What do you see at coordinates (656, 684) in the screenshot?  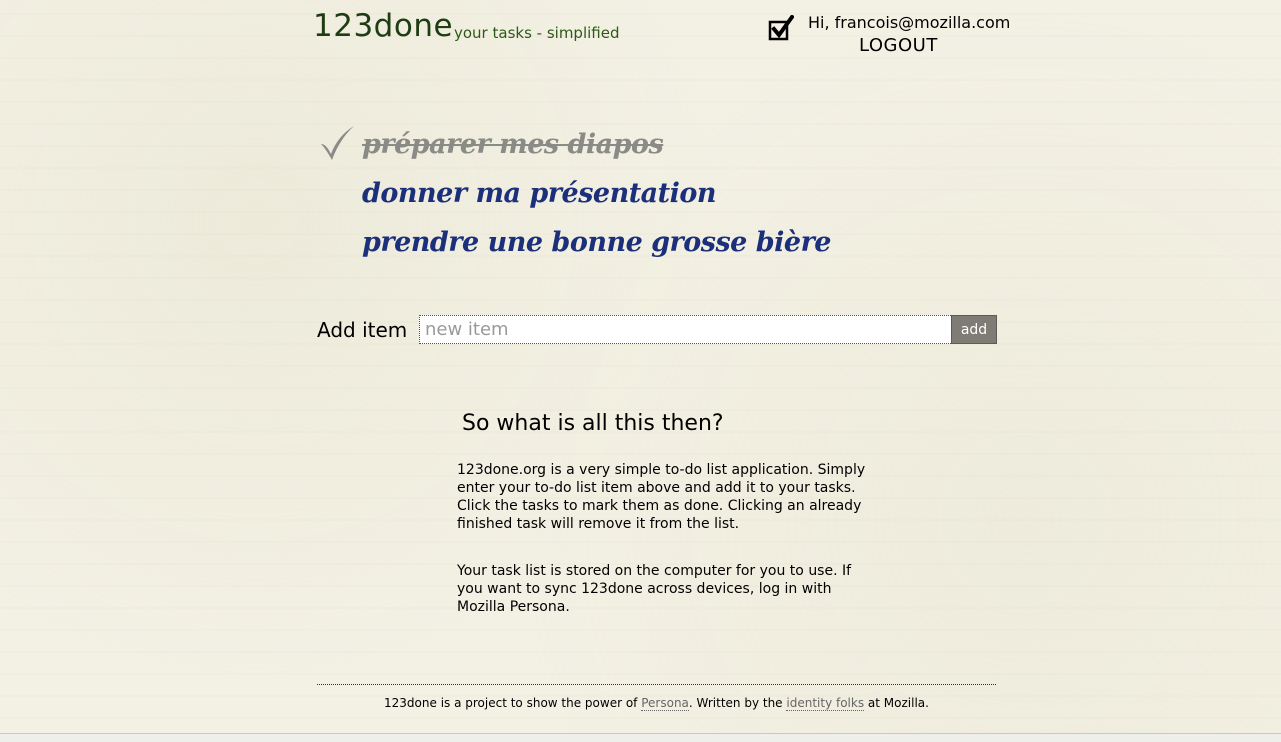 I see `footer-divider` at bounding box center [656, 684].